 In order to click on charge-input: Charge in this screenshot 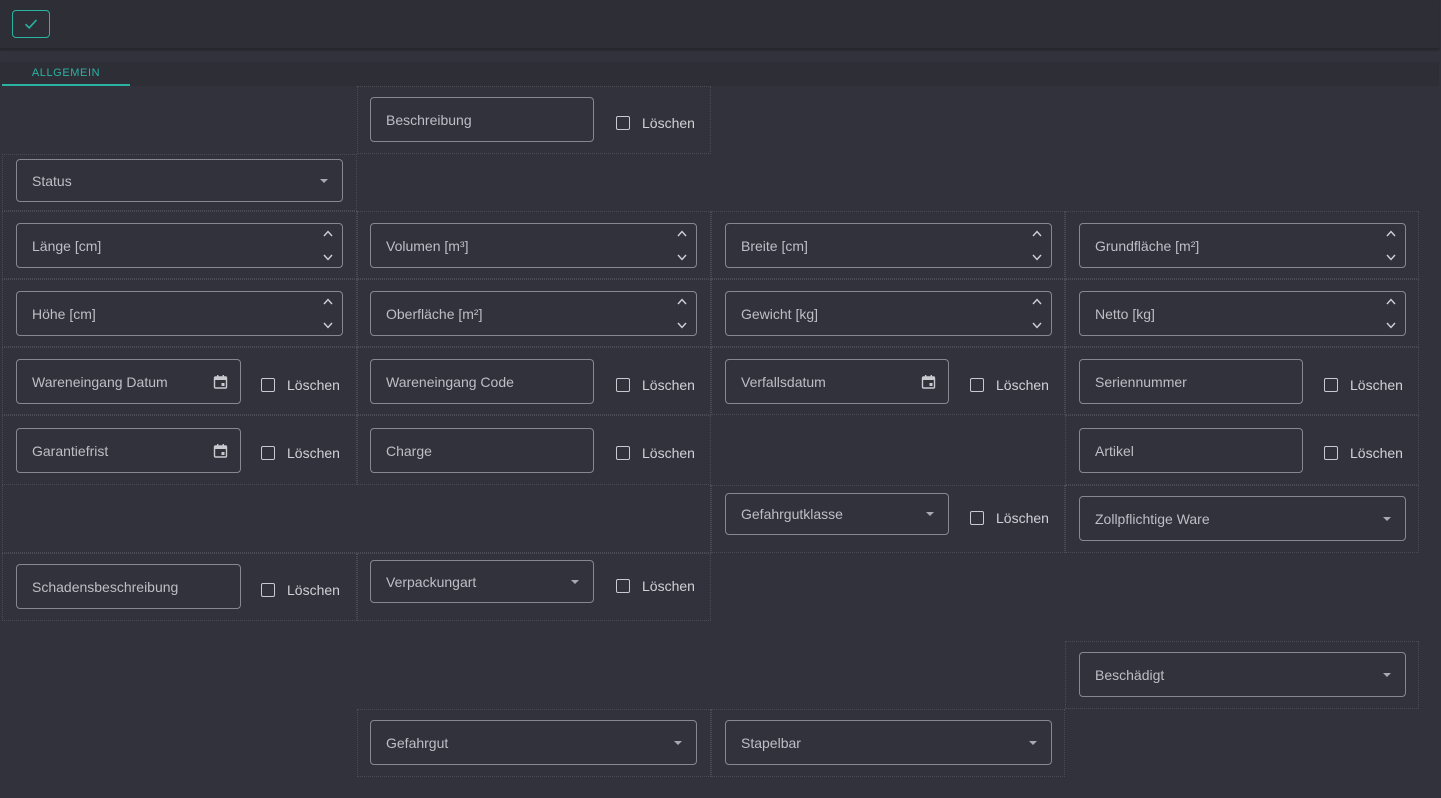, I will do `click(482, 450)`.